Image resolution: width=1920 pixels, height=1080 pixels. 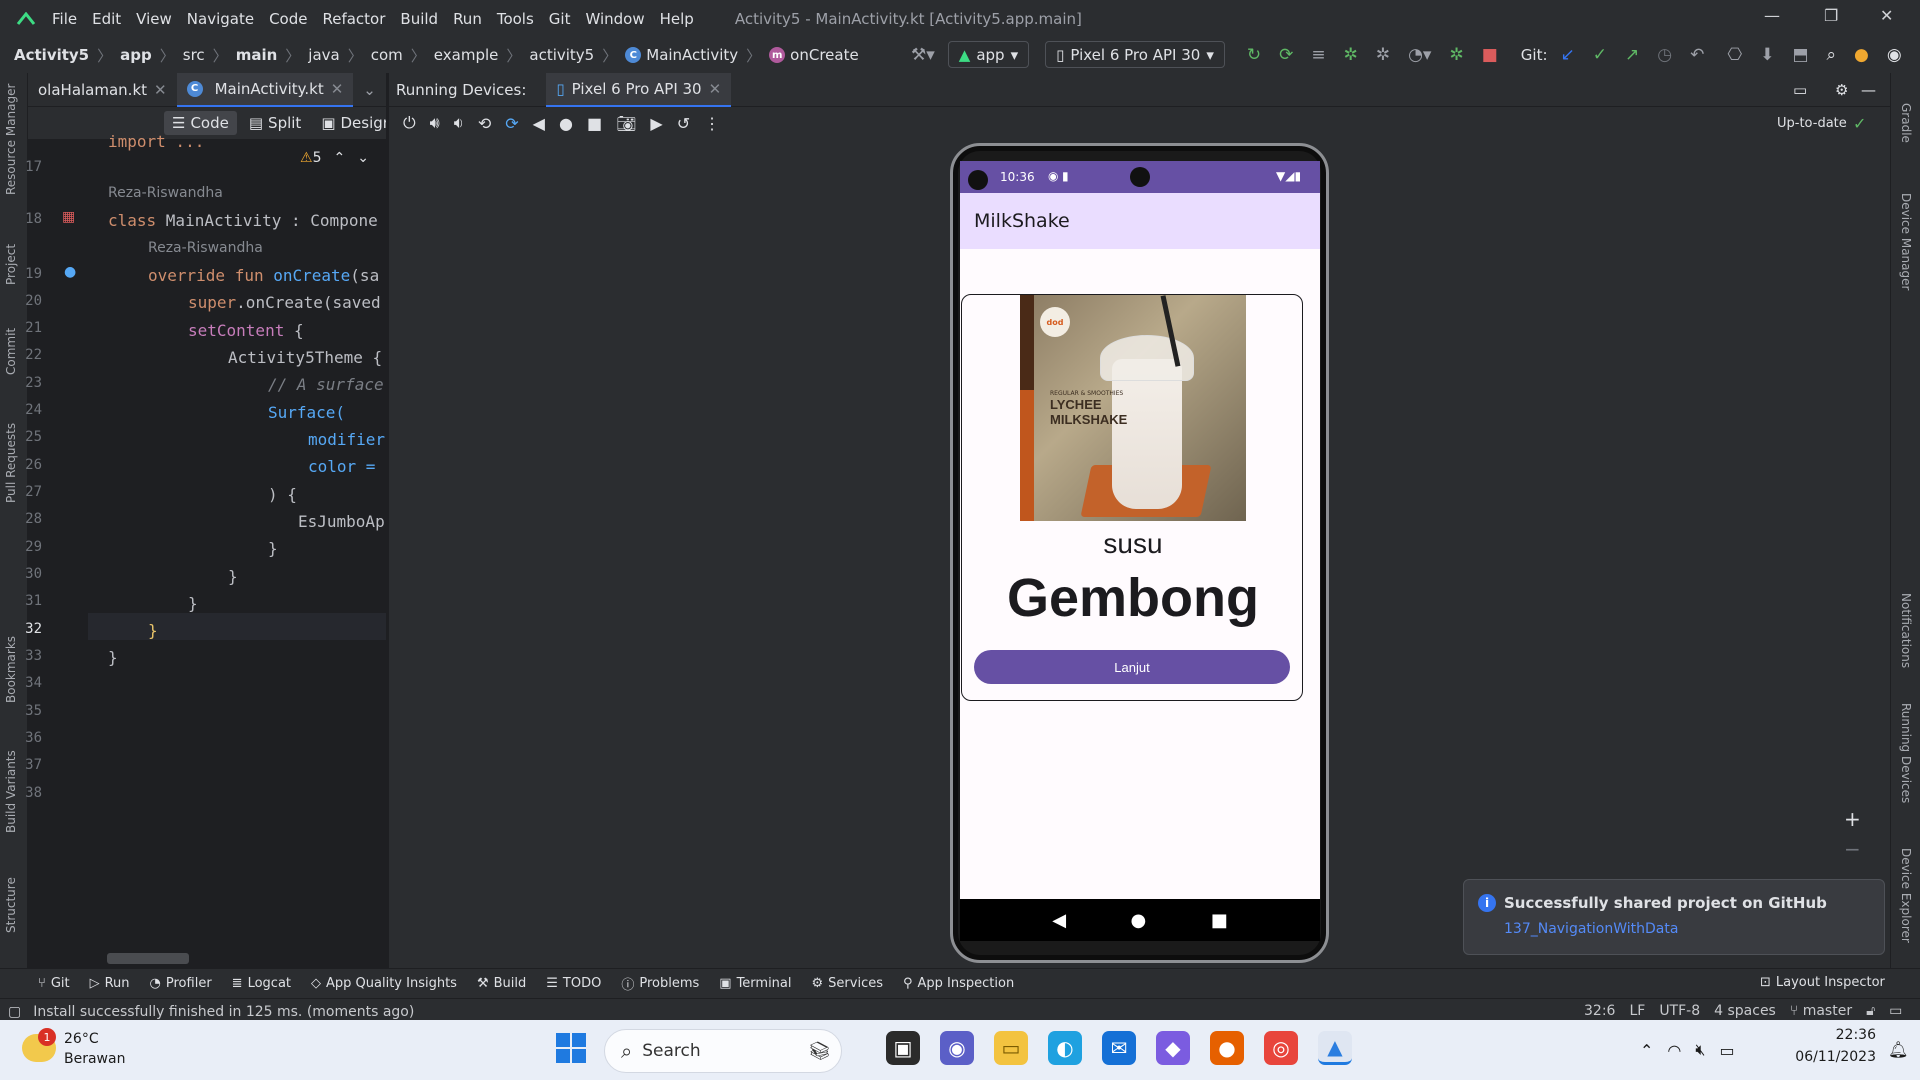 I want to click on breadcrumb-project: Activity5, so click(x=51, y=55).